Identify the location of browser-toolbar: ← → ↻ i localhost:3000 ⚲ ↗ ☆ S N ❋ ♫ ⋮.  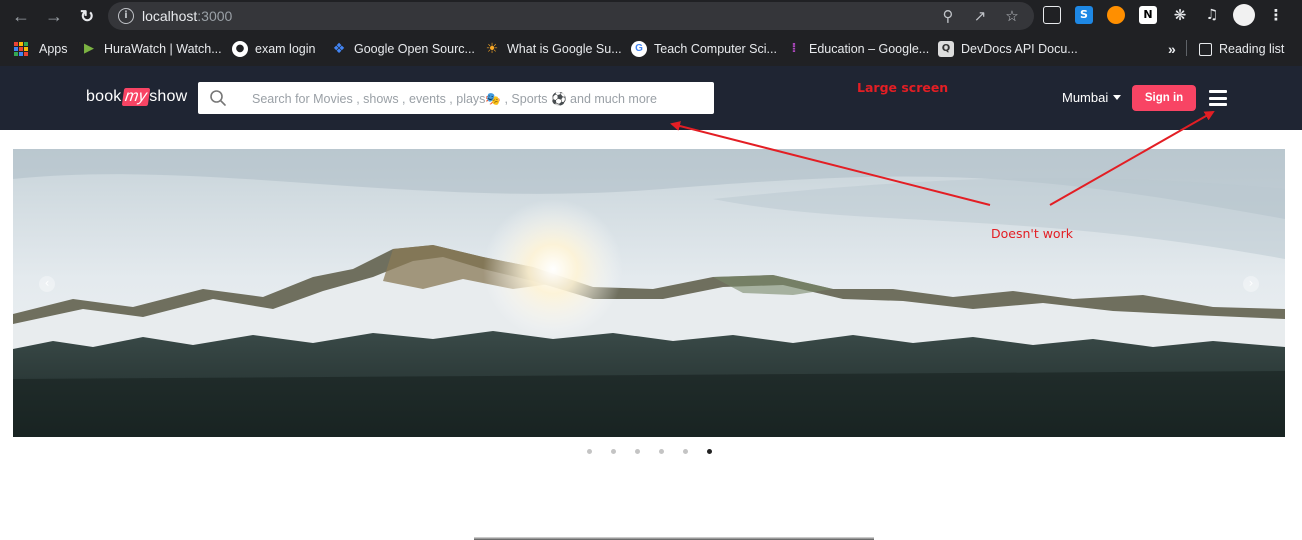
(651, 16).